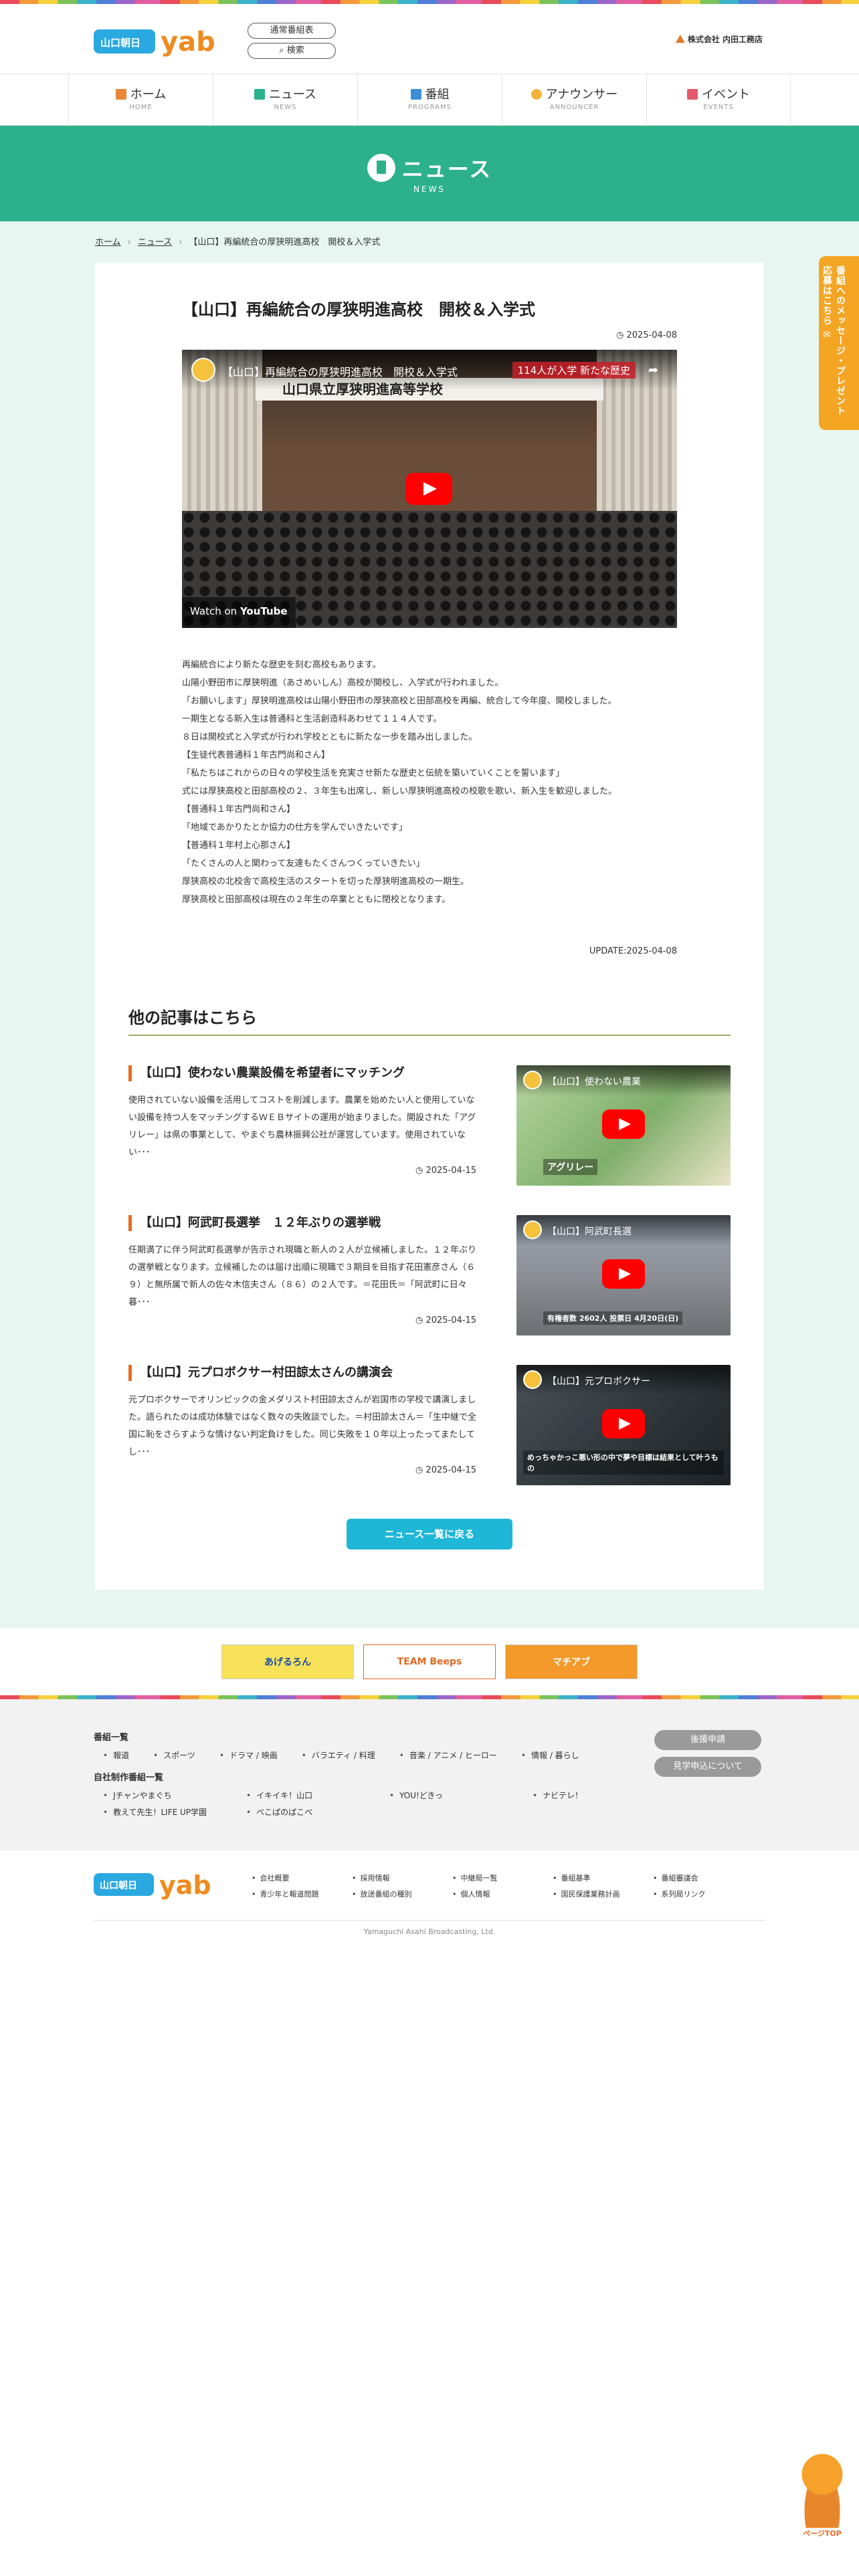 This screenshot has width=859, height=2576. I want to click on footer-column: 番組基準国民保護業務計画, so click(603, 1887).